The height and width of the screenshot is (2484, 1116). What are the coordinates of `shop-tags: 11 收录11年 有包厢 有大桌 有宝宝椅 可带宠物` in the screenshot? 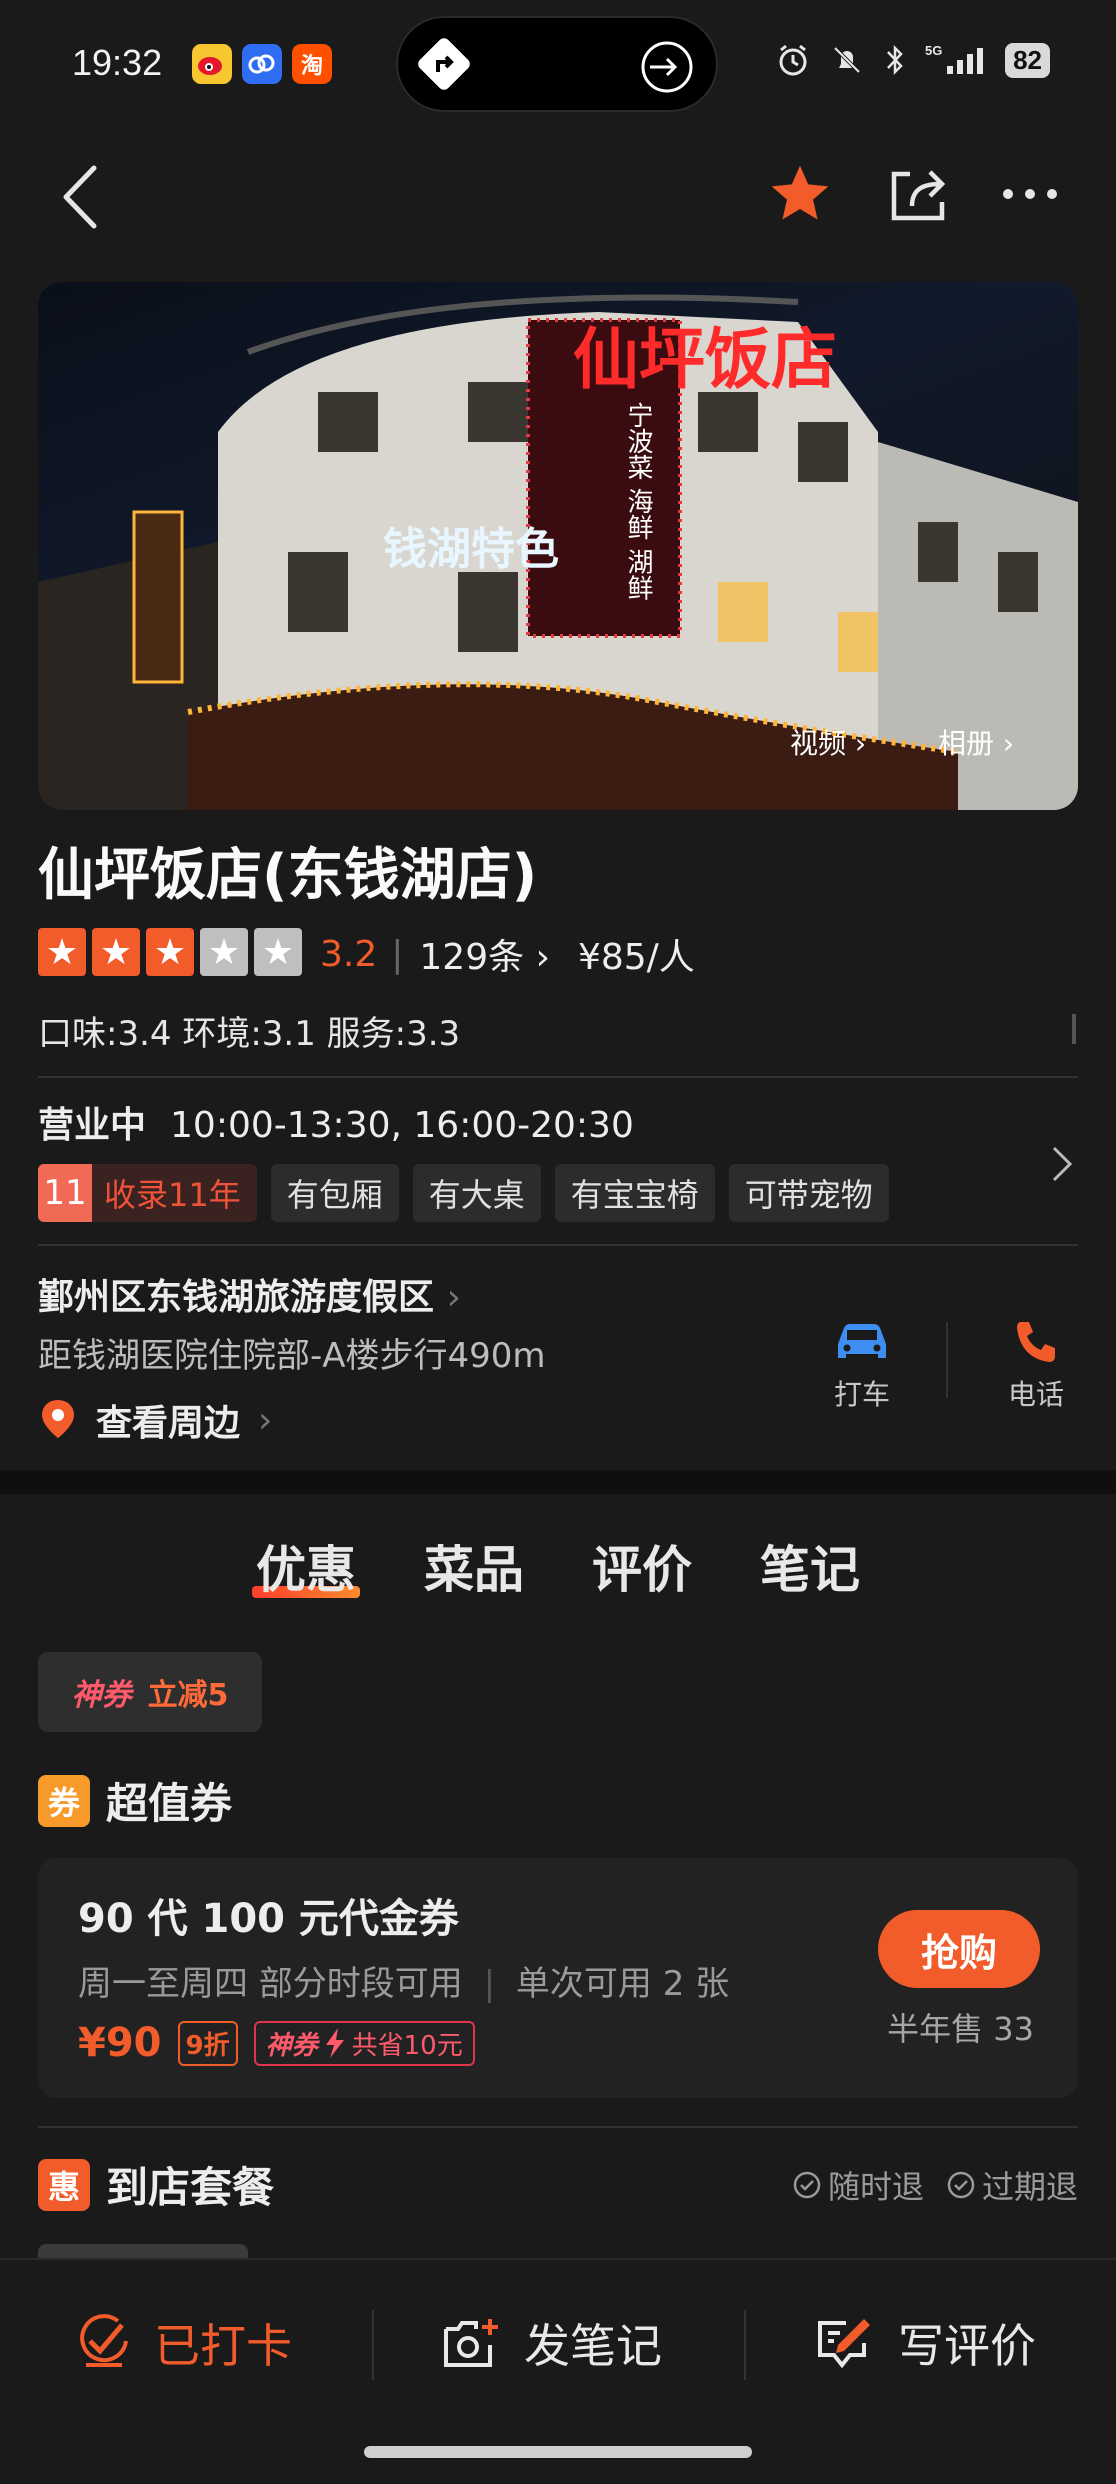 It's located at (463, 1193).